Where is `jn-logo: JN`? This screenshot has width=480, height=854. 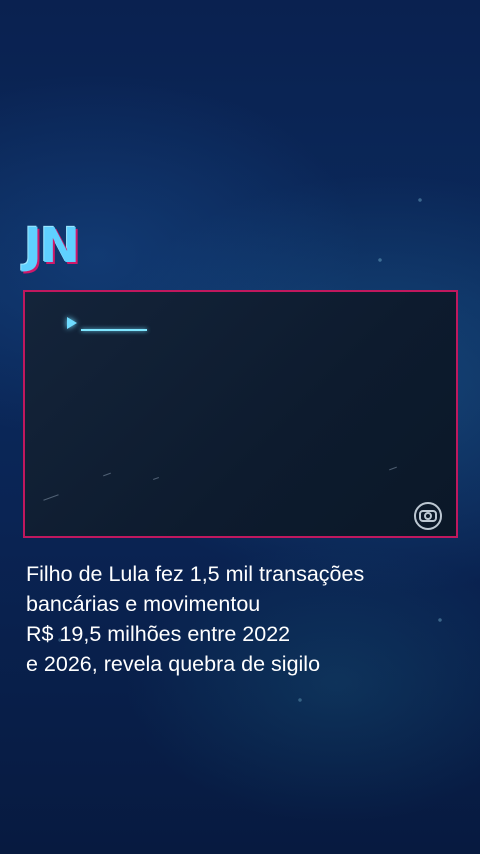
jn-logo: JN is located at coordinates (52, 246).